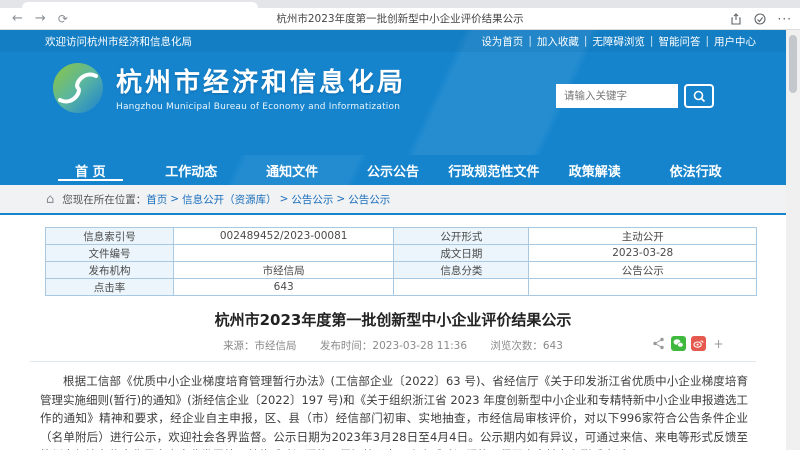 The width and height of the screenshot is (800, 450). I want to click on nav-item-regulatory-docs: 行政规范性文件, so click(493, 170).